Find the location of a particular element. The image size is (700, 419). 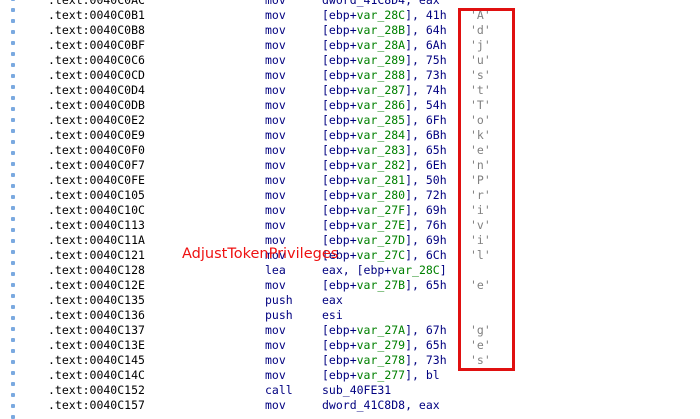

operands: [ebp+var_289], 75h is located at coordinates (384, 60).